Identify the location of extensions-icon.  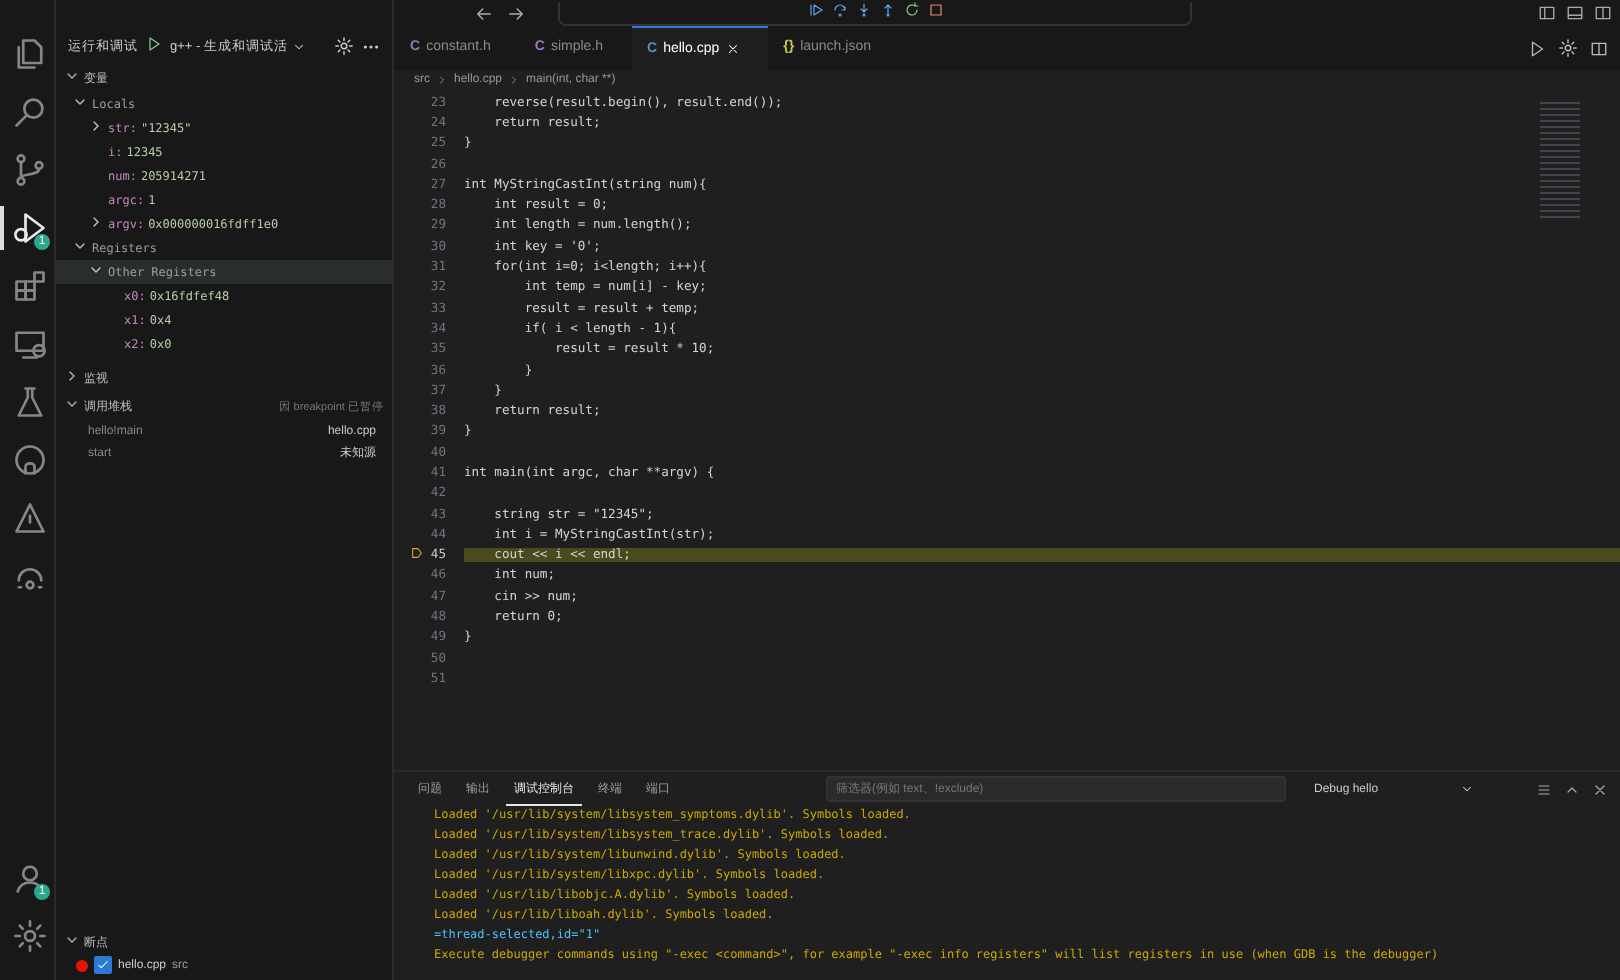
(29, 286).